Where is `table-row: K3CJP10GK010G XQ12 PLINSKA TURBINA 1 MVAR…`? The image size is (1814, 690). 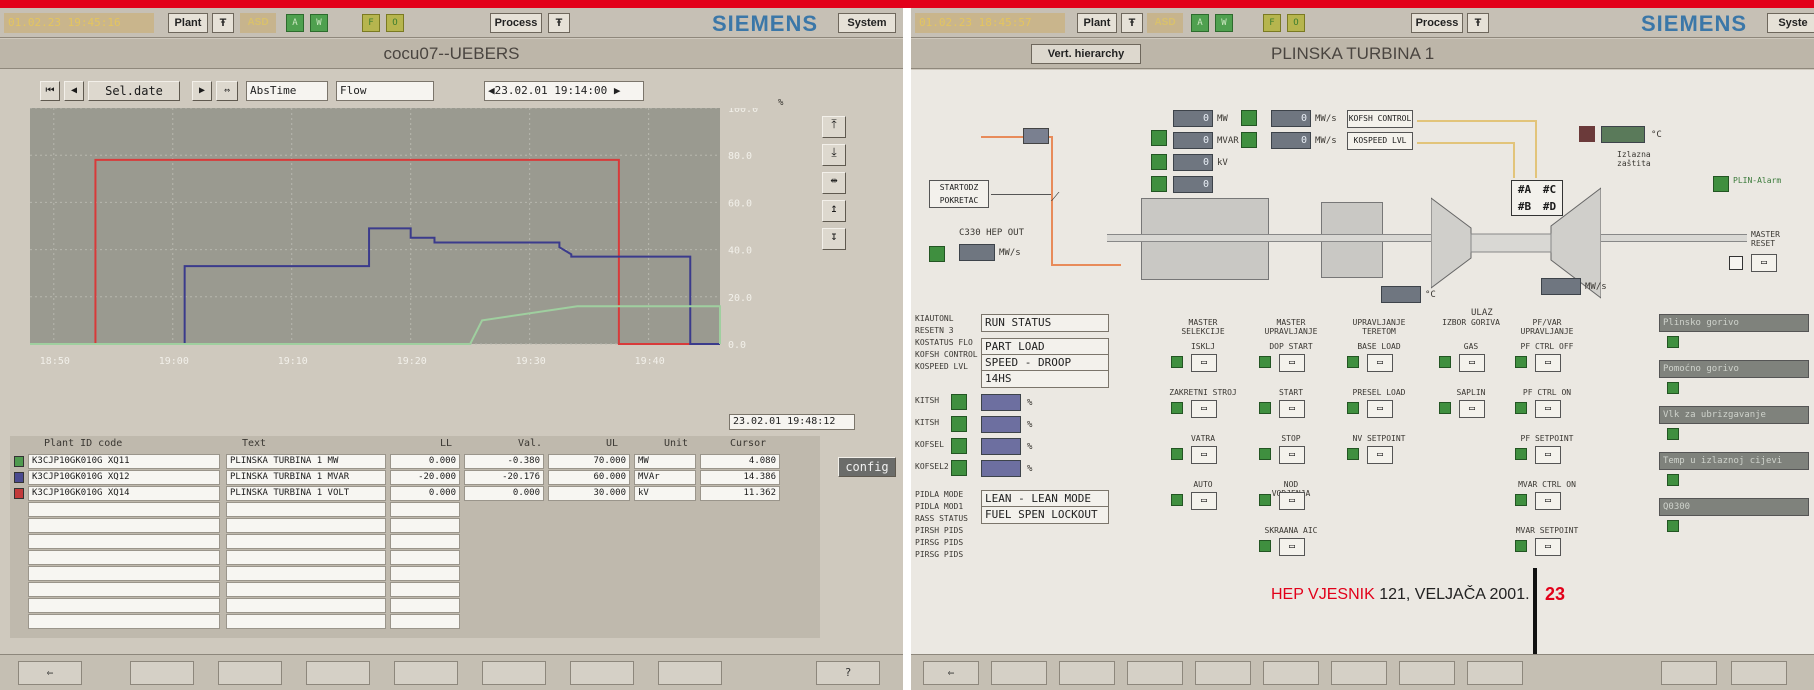
table-row: K3CJP10GK010G XQ12 PLINSKA TURBINA 1 MVAR… is located at coordinates (415, 477).